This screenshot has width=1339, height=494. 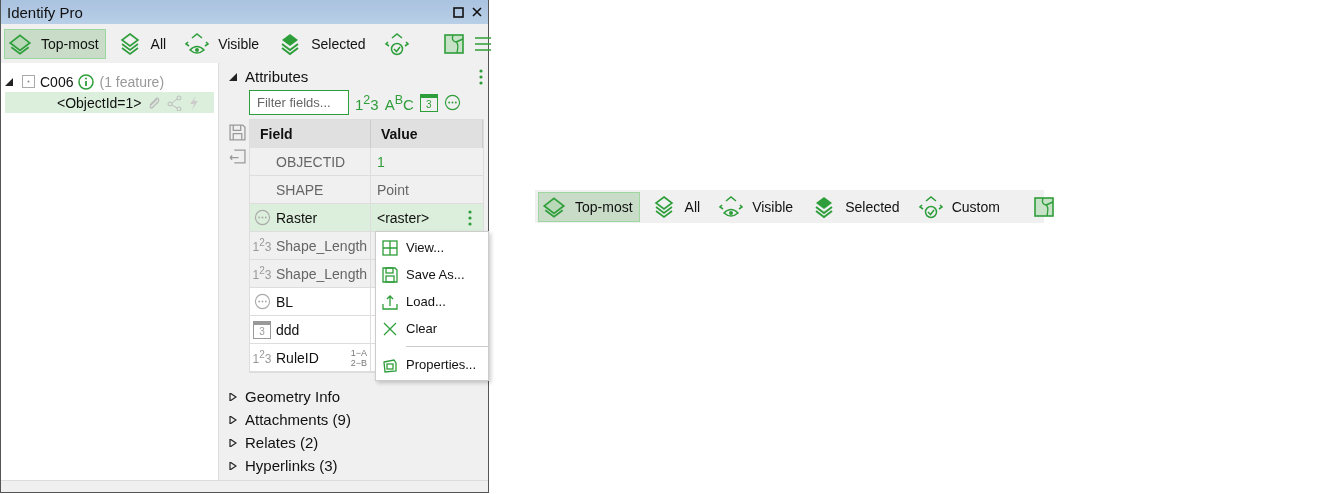 What do you see at coordinates (288, 329) in the screenshot?
I see `field-name: ddd` at bounding box center [288, 329].